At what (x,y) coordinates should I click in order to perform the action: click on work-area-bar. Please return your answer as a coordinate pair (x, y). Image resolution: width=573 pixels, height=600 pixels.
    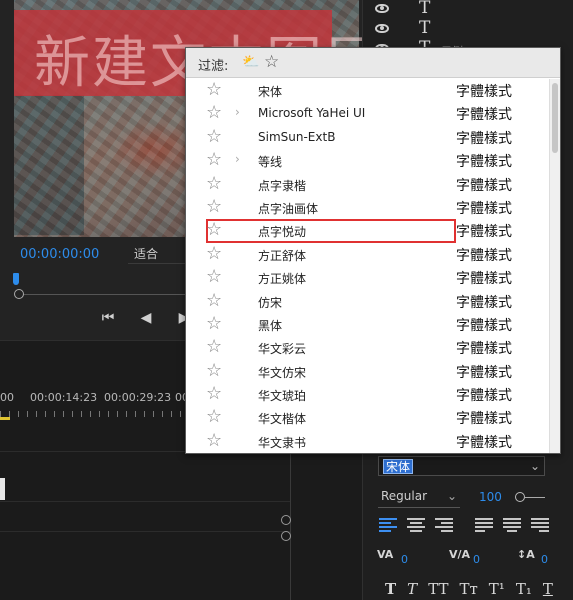
    Looking at the image, I should click on (5, 418).